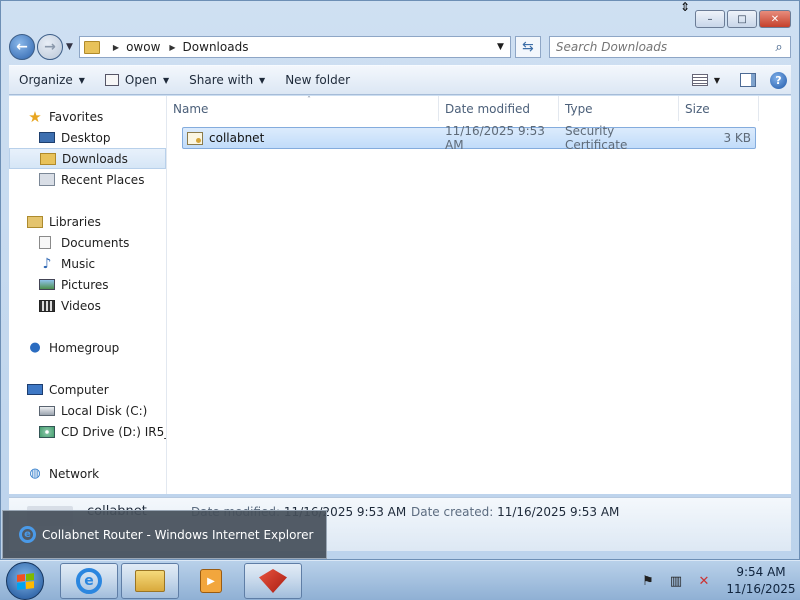  I want to click on new-folder-button: New folder, so click(317, 80).